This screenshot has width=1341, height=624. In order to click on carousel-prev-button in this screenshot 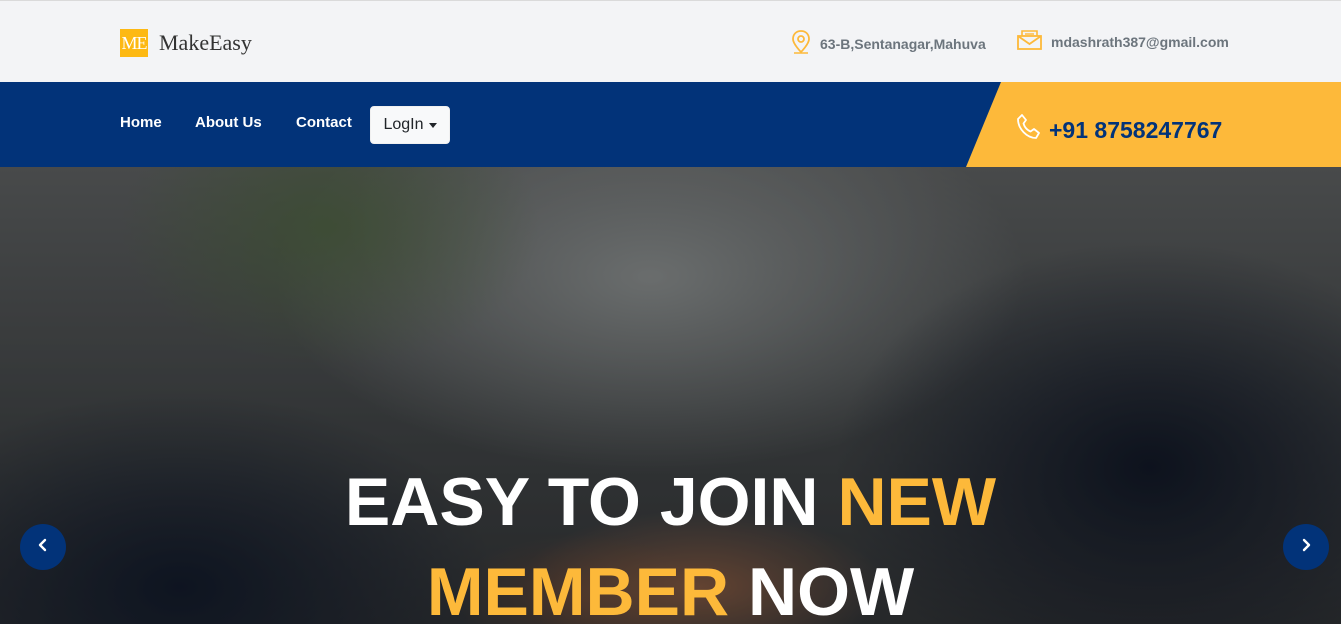, I will do `click(43, 547)`.